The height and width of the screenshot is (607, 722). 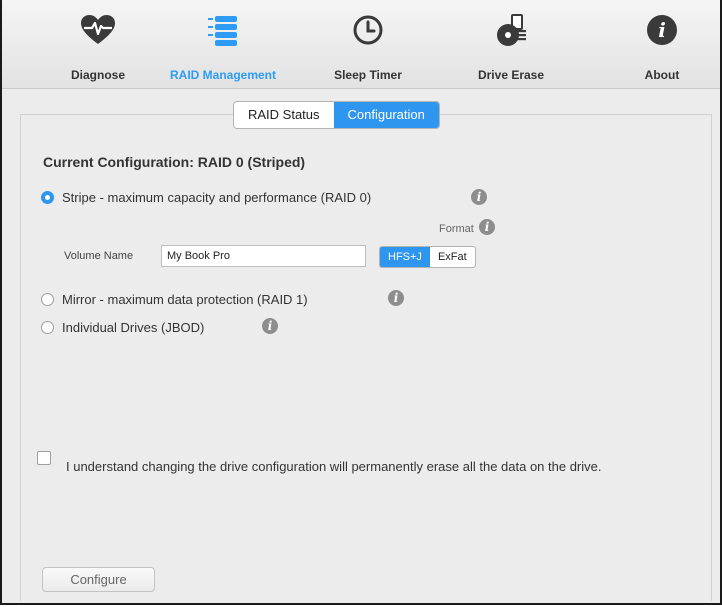 I want to click on tab-bar: RAID Status Configuration, so click(x=336, y=115).